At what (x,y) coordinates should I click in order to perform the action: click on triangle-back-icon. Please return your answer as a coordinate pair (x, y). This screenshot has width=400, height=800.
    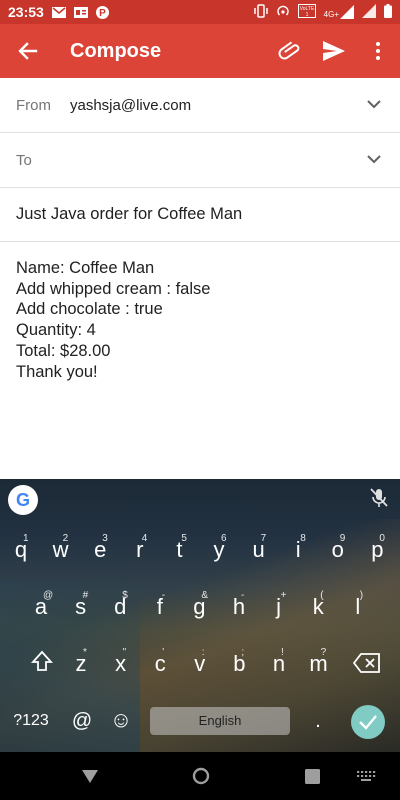
    Looking at the image, I should click on (90, 776).